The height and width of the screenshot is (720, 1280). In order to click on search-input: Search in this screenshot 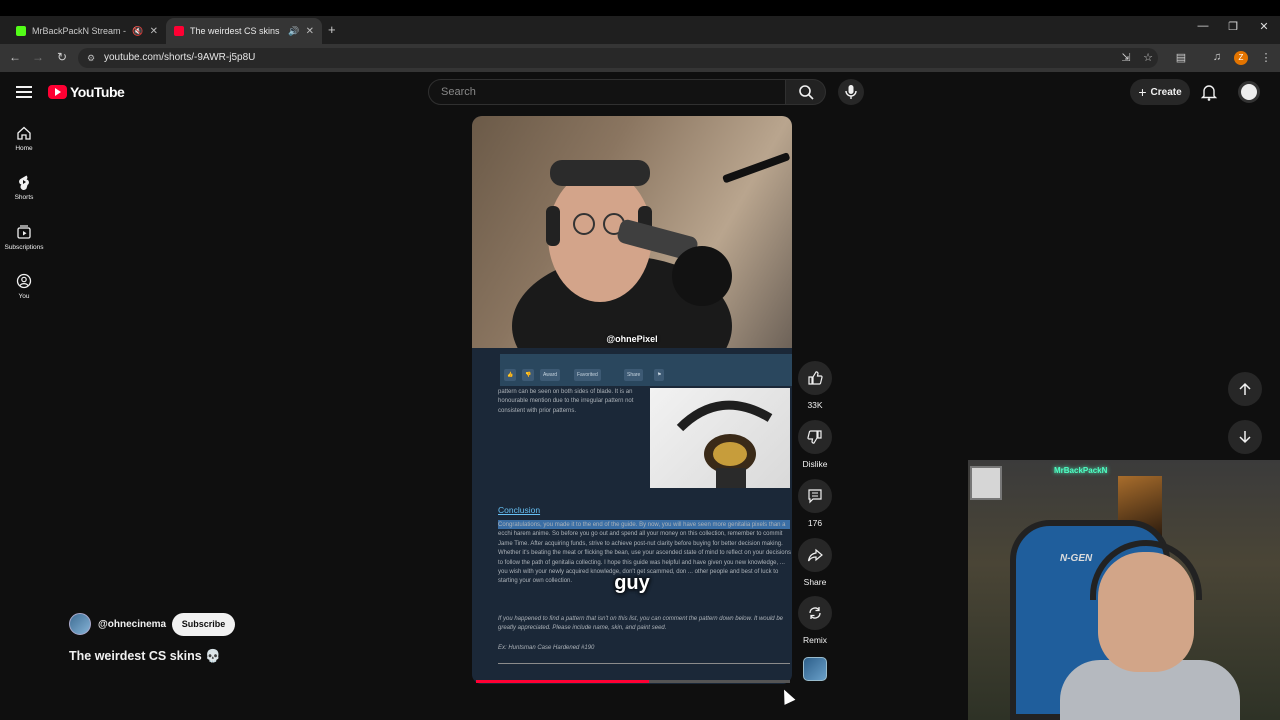, I will do `click(607, 92)`.